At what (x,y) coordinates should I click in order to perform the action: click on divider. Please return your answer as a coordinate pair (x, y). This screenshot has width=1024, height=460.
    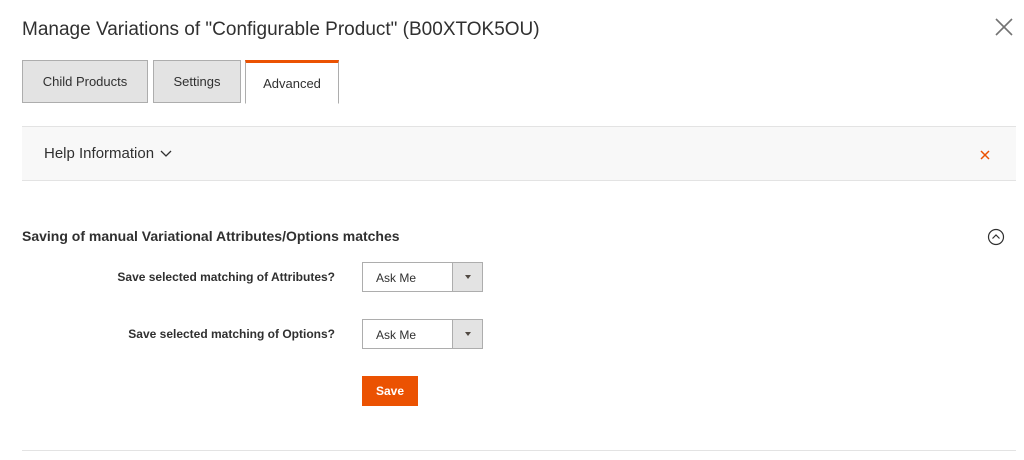
    Looking at the image, I should click on (519, 450).